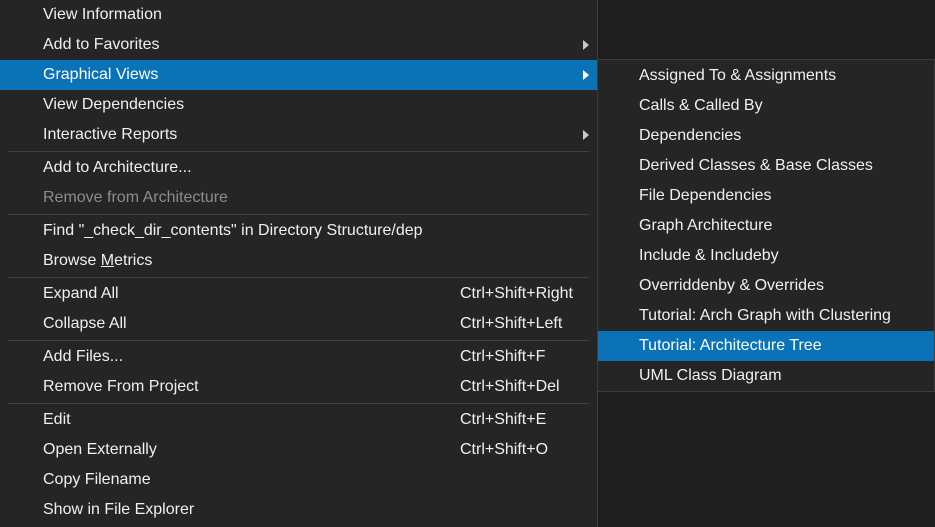  Describe the element at coordinates (298, 324) in the screenshot. I see `menu-item-collapse-all: Collapse All Ctrl+Shift+Left` at that location.